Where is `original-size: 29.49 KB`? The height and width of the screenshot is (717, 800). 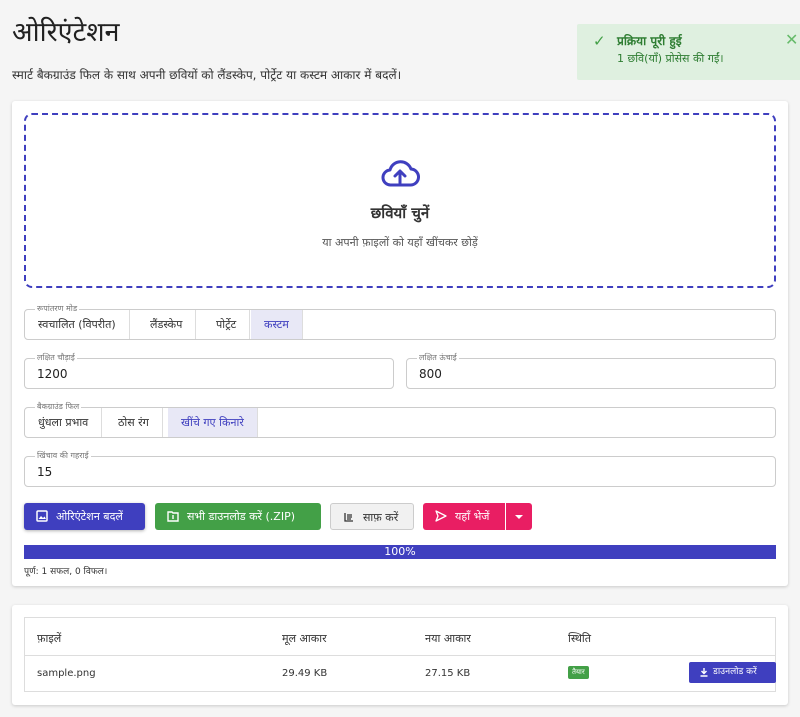 original-size: 29.49 KB is located at coordinates (305, 673).